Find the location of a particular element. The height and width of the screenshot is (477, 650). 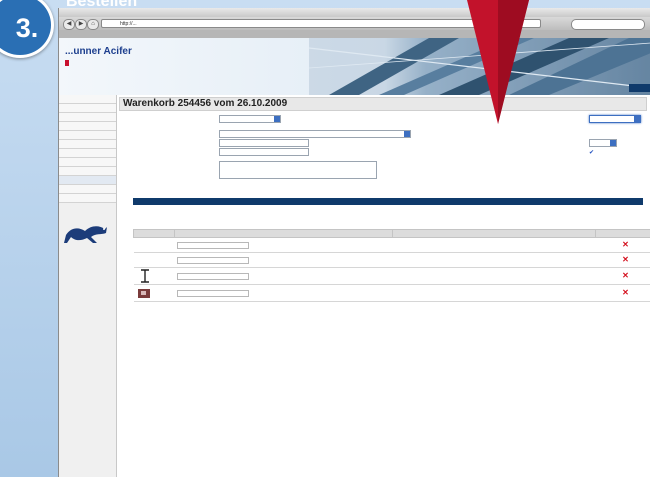

field-textarea is located at coordinates (298, 170).